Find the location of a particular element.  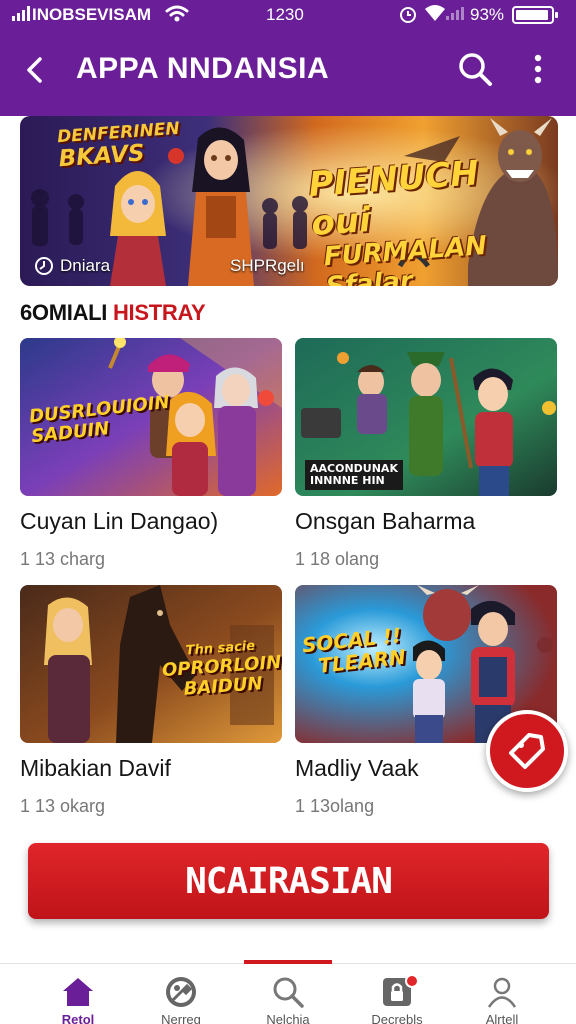

battery-icon is located at coordinates (535, 15).